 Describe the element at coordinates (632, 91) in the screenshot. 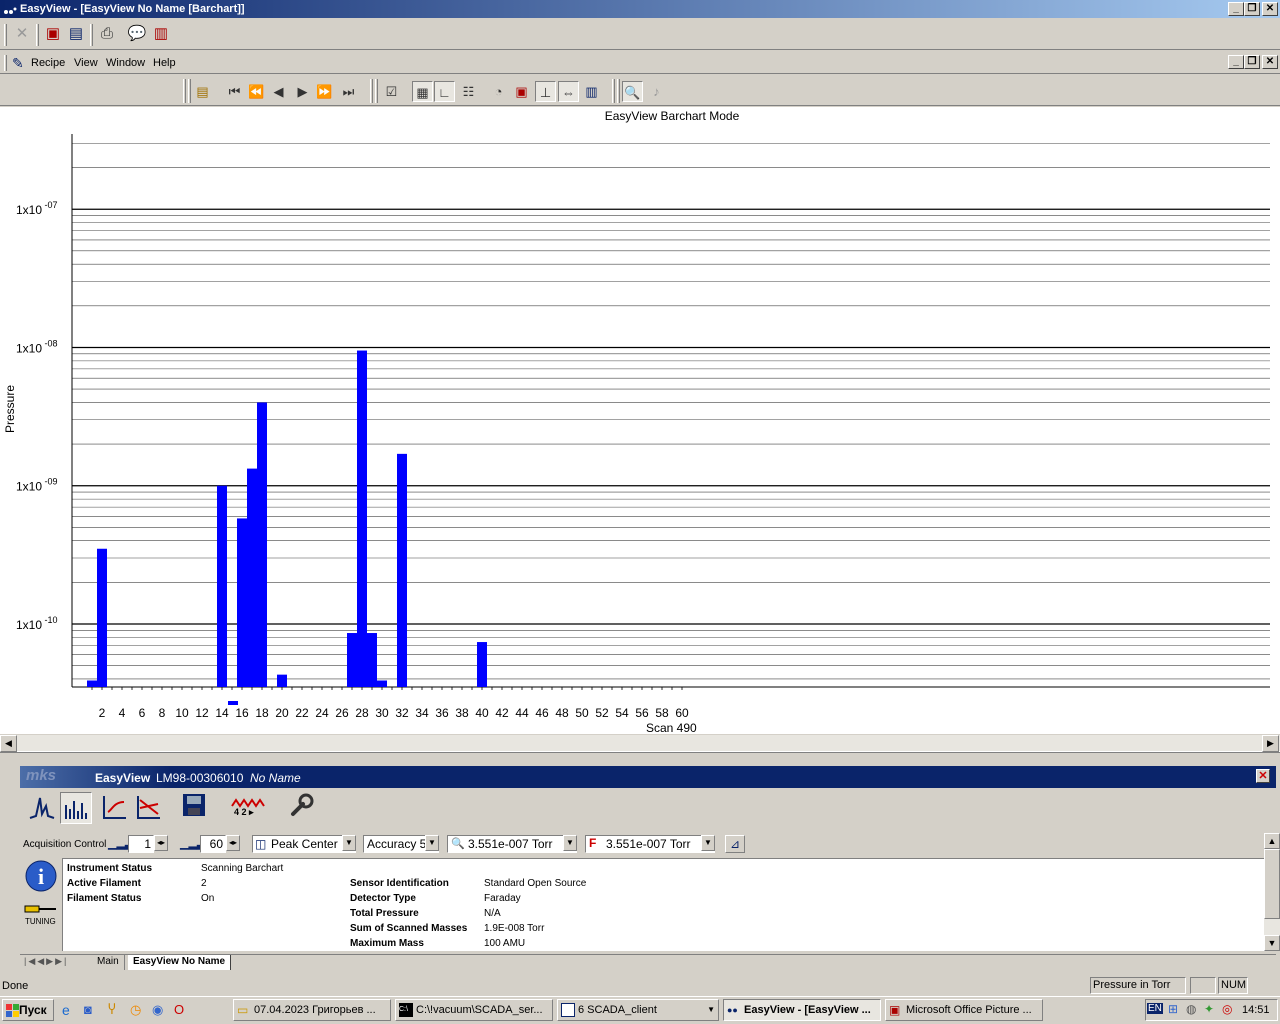

I see `zoom-icon: 🔍` at that location.